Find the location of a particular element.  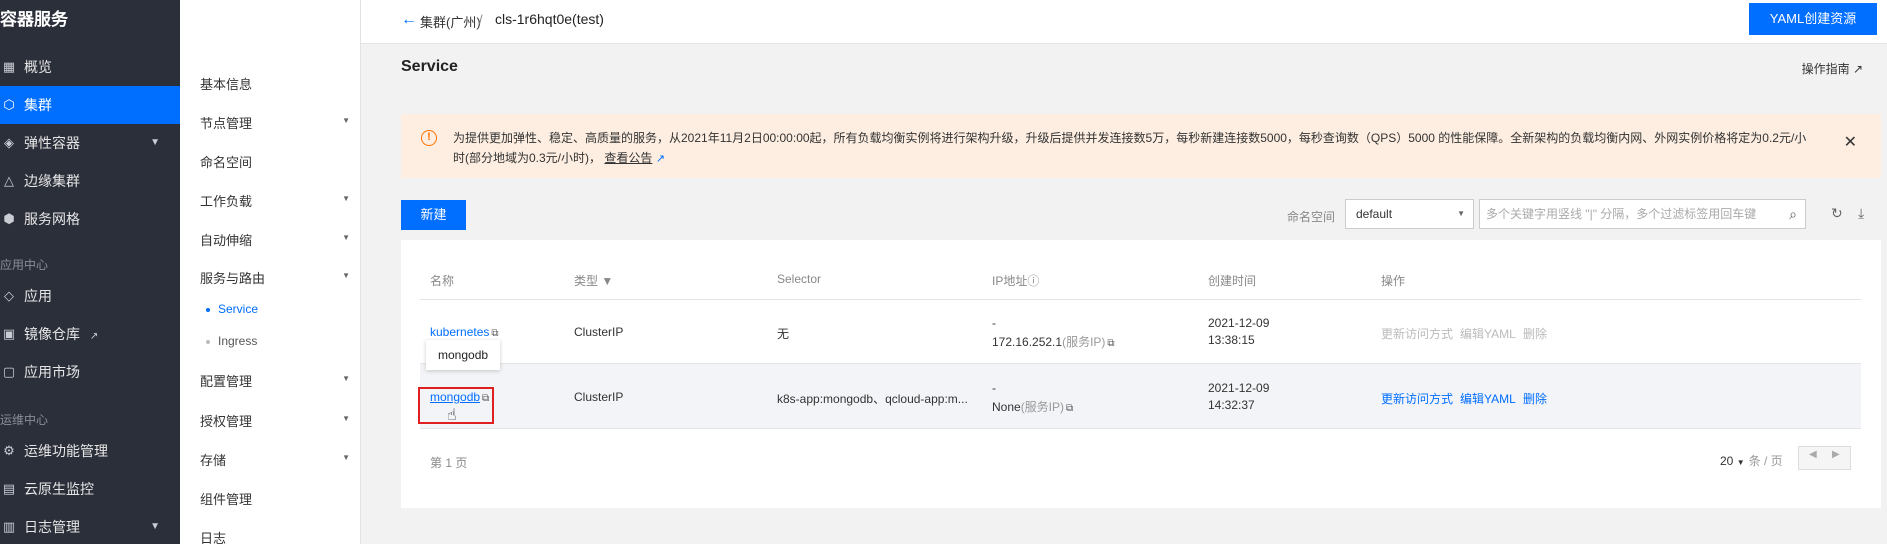

subnav-autoscale: 自动伸缩 ▼ is located at coordinates (275, 239).